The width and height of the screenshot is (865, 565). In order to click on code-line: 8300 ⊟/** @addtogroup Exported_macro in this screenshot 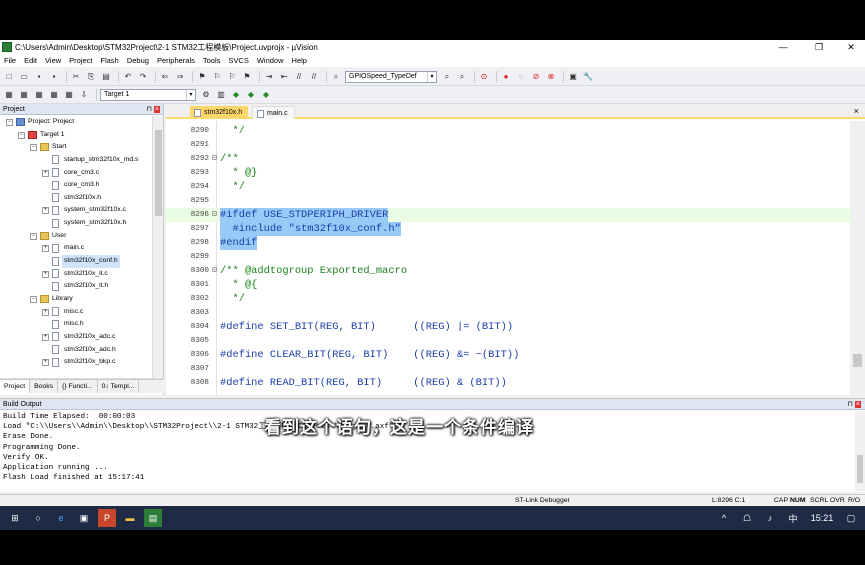, I will do `click(508, 271)`.